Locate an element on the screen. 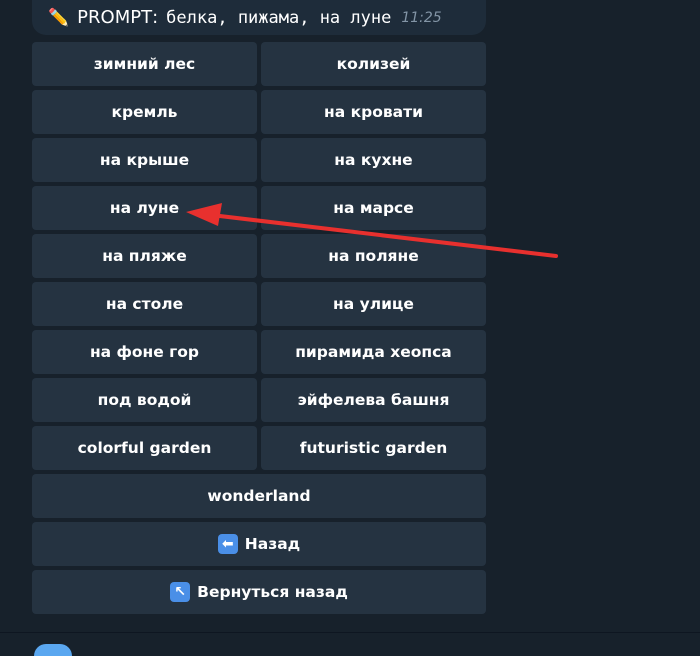 This screenshot has width=700, height=656. kb-button-in-kitchen: на кухне is located at coordinates (373, 160).